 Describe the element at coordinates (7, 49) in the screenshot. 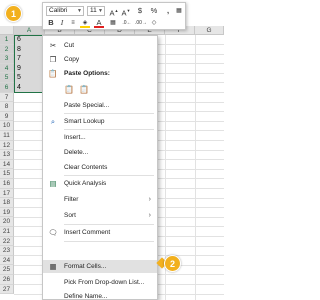

I see `row-header: 2` at that location.